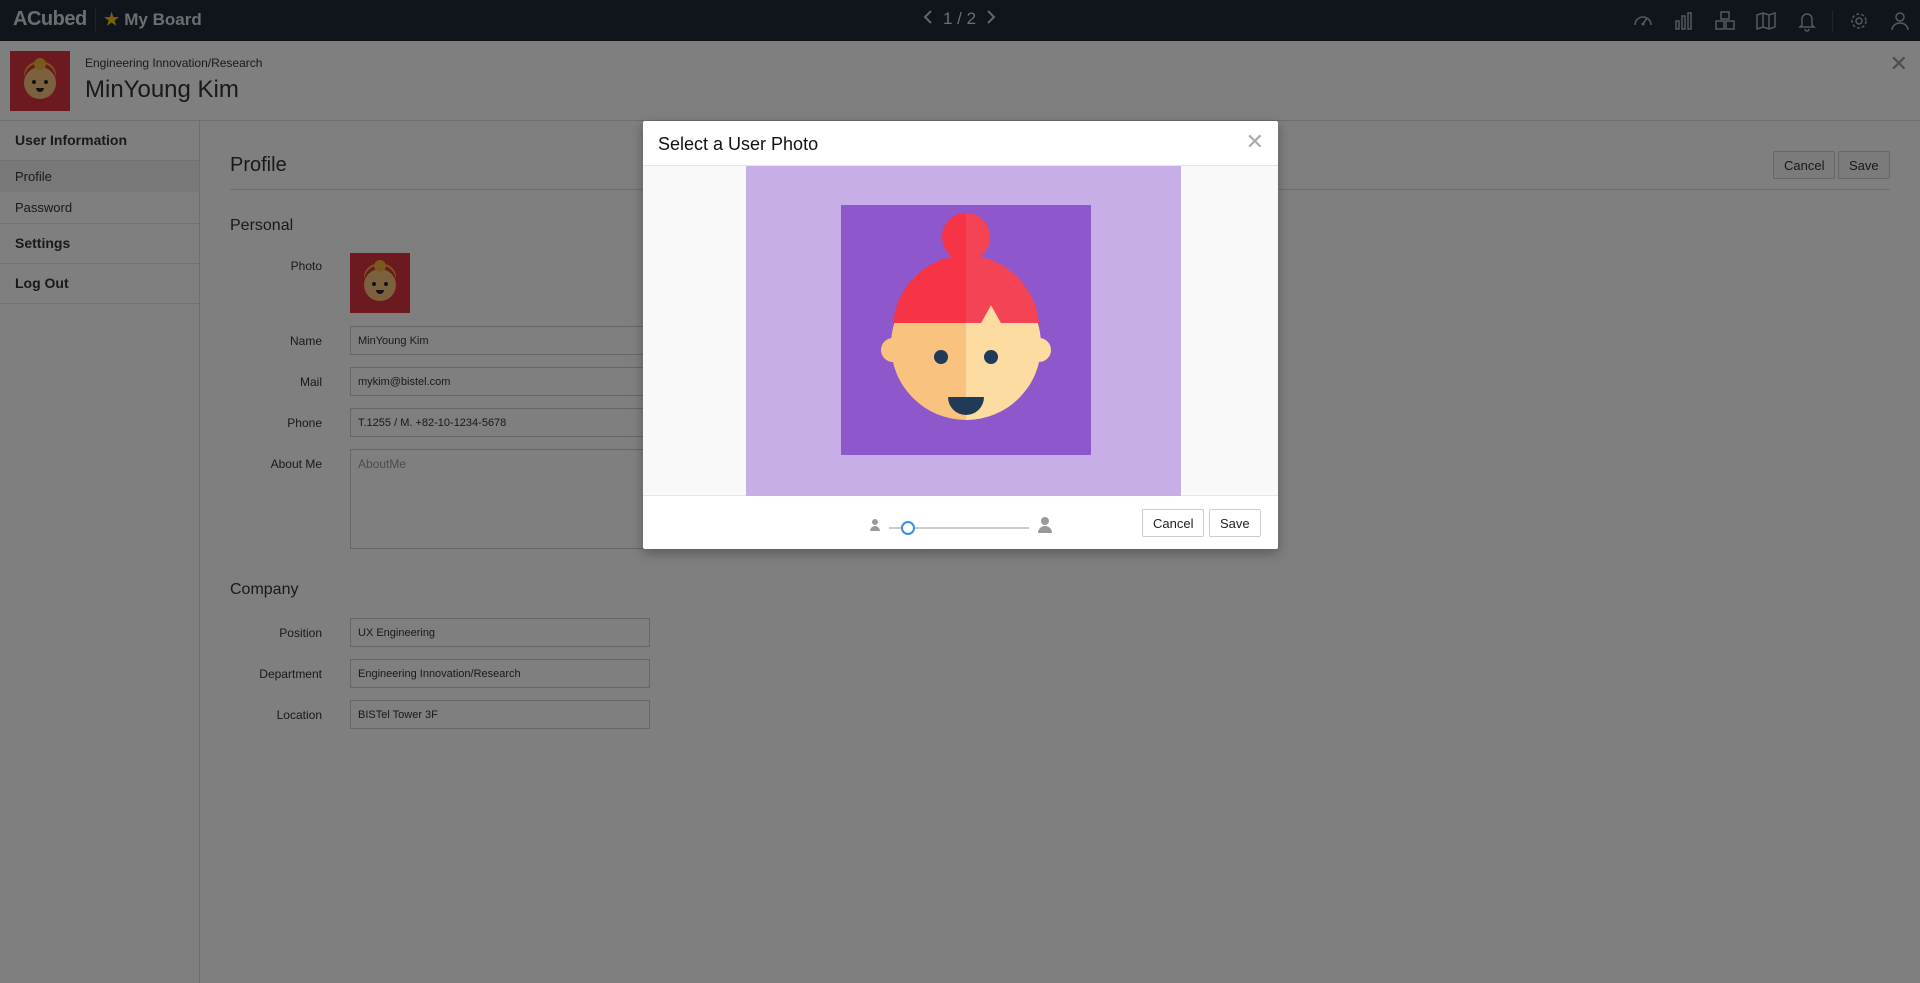 The height and width of the screenshot is (983, 1920). I want to click on photo-crop-area, so click(960, 331).